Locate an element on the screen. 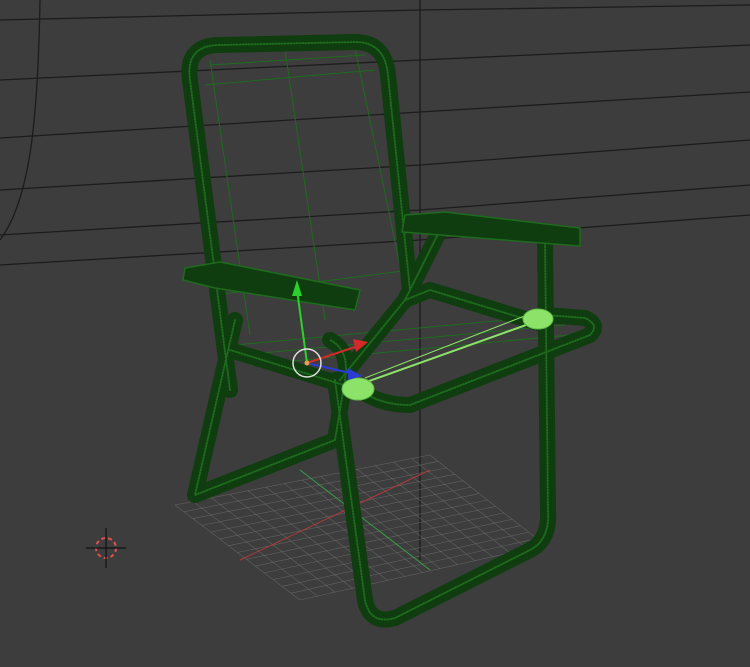 This screenshot has width=750, height=667. x-axis-line is located at coordinates (335, 515).